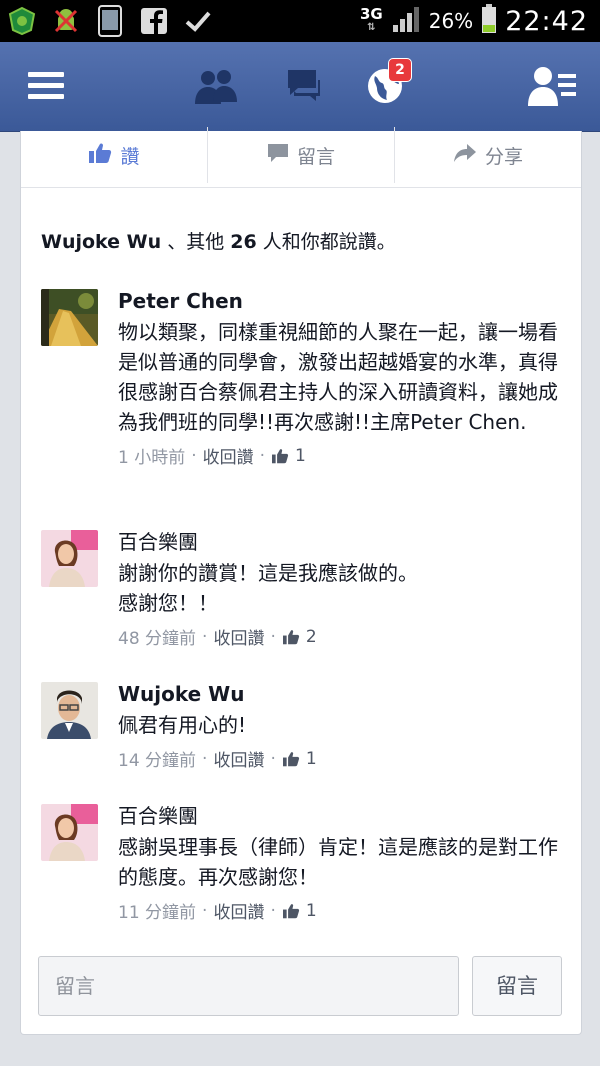  What do you see at coordinates (400, 70) in the screenshot?
I see `notification-badge: 2` at bounding box center [400, 70].